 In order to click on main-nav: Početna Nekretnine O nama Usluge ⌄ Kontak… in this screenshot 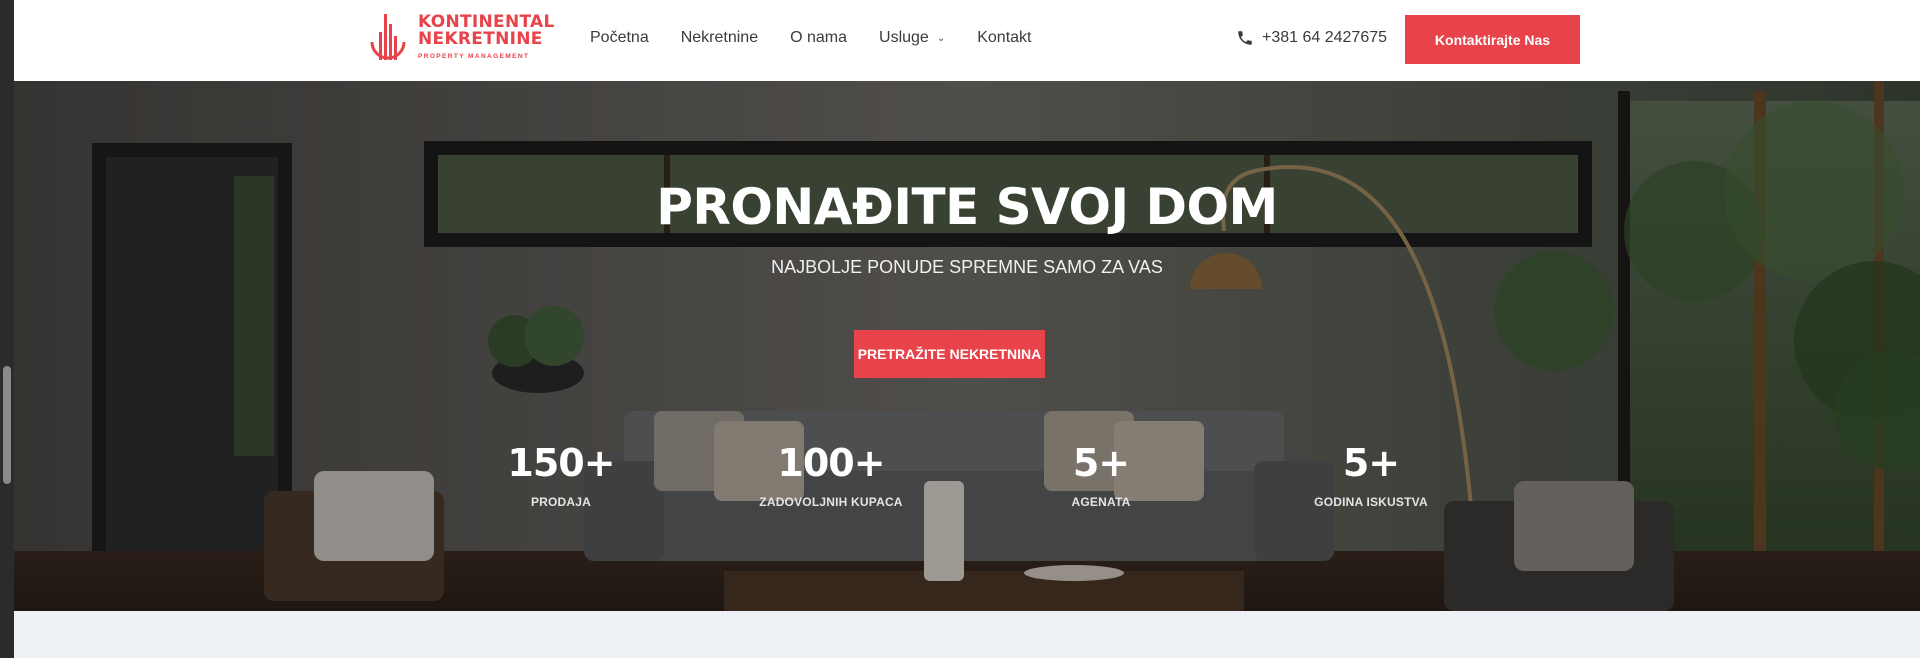, I will do `click(826, 38)`.